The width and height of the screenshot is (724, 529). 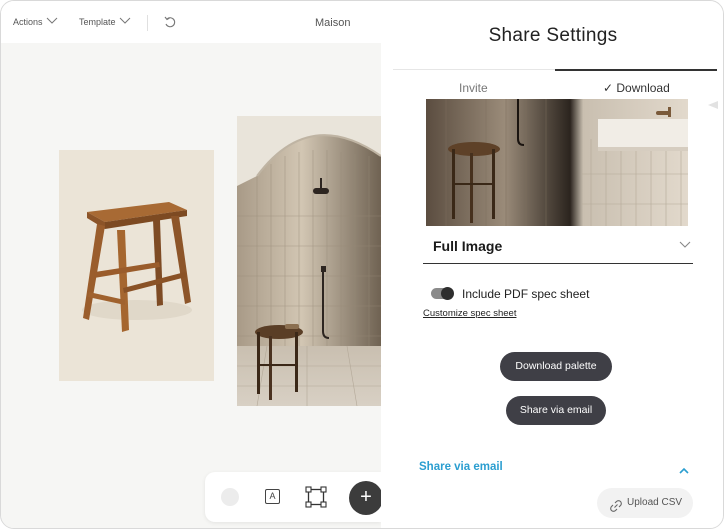 I want to click on upload-csv-label: Upload CSV, so click(x=655, y=502).